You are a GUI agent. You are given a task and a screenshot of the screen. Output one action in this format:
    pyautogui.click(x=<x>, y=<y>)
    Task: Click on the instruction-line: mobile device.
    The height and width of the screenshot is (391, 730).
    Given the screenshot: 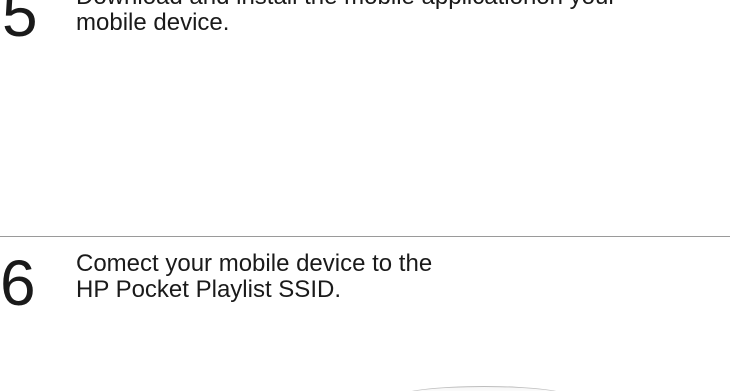 What is the action you would take?
    pyautogui.click(x=153, y=22)
    